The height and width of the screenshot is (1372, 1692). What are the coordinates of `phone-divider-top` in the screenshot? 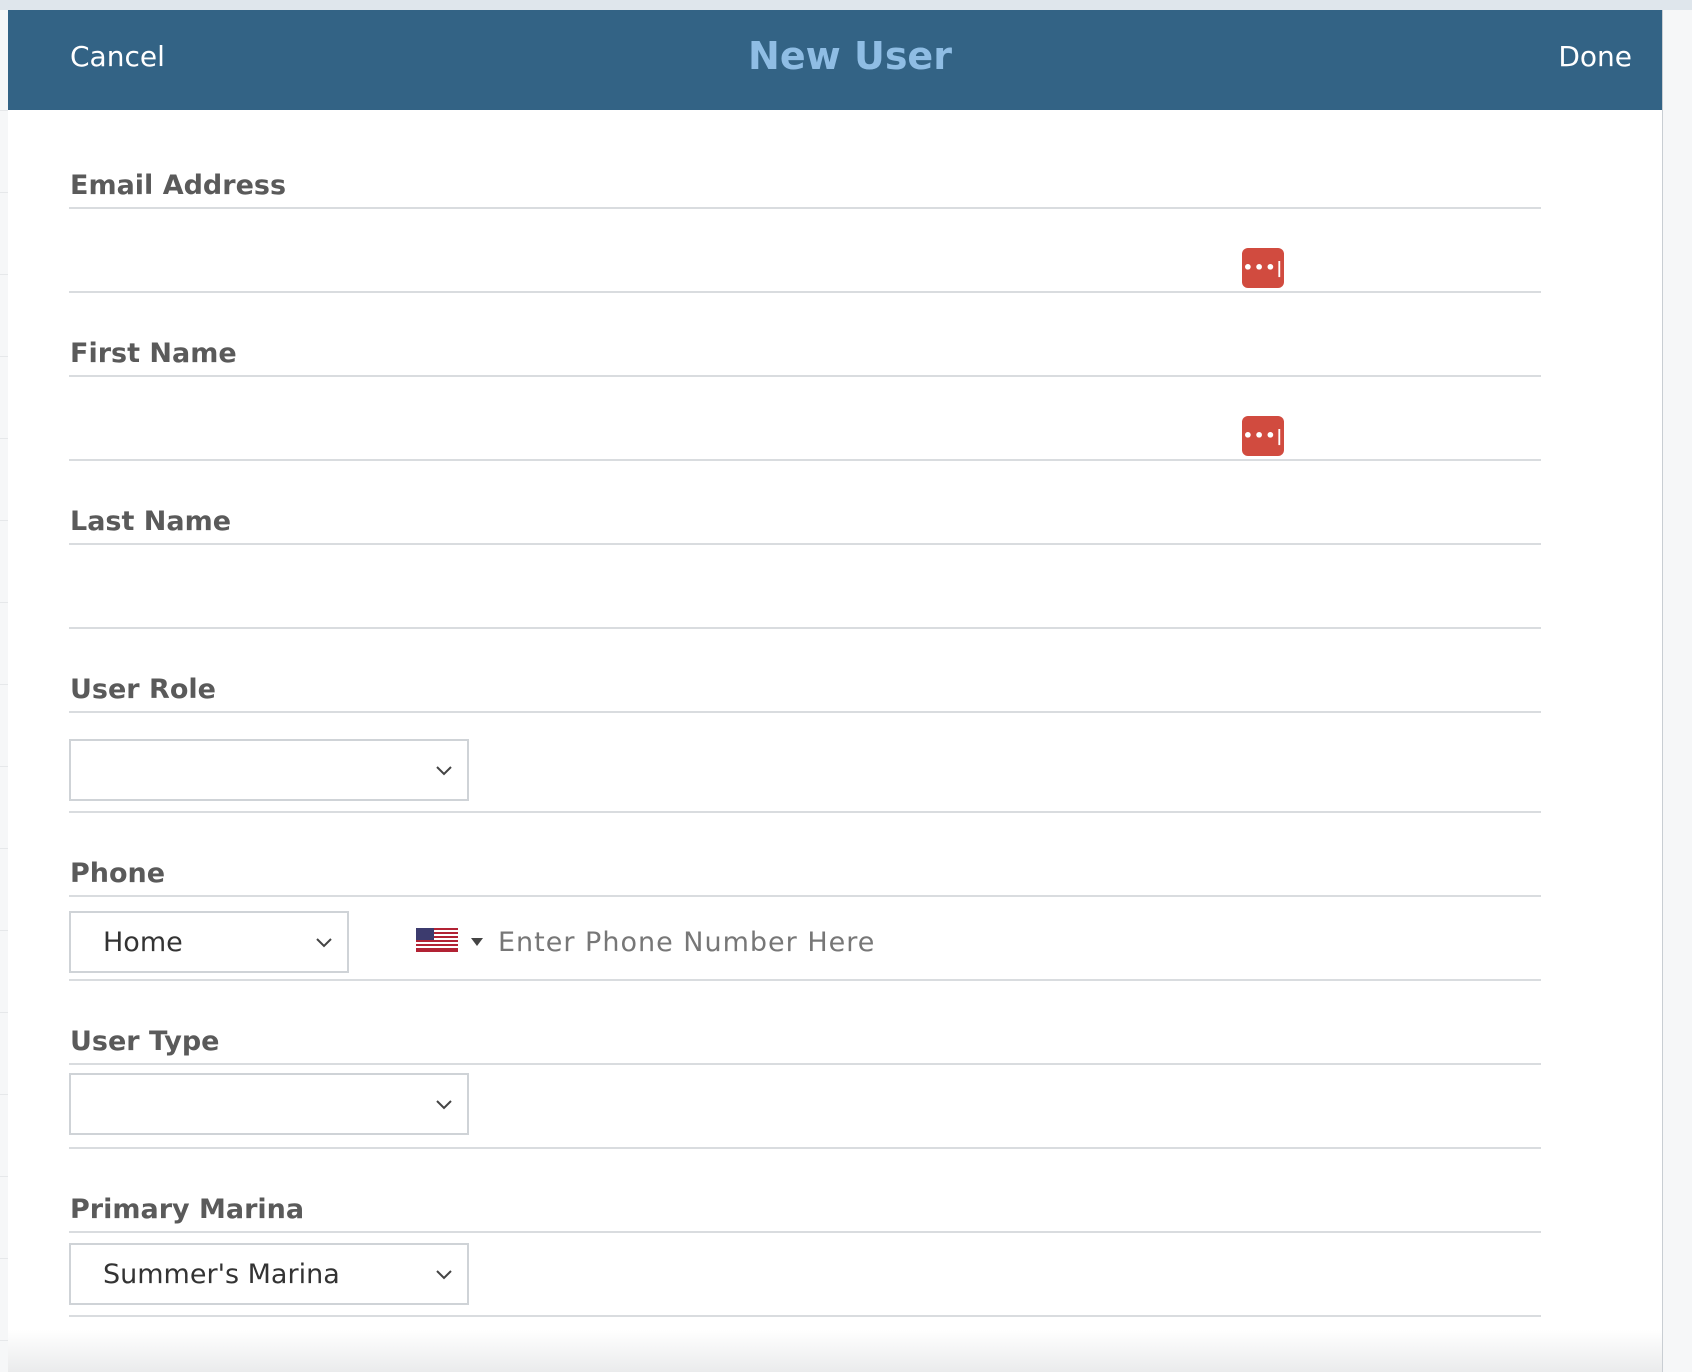 It's located at (805, 896).